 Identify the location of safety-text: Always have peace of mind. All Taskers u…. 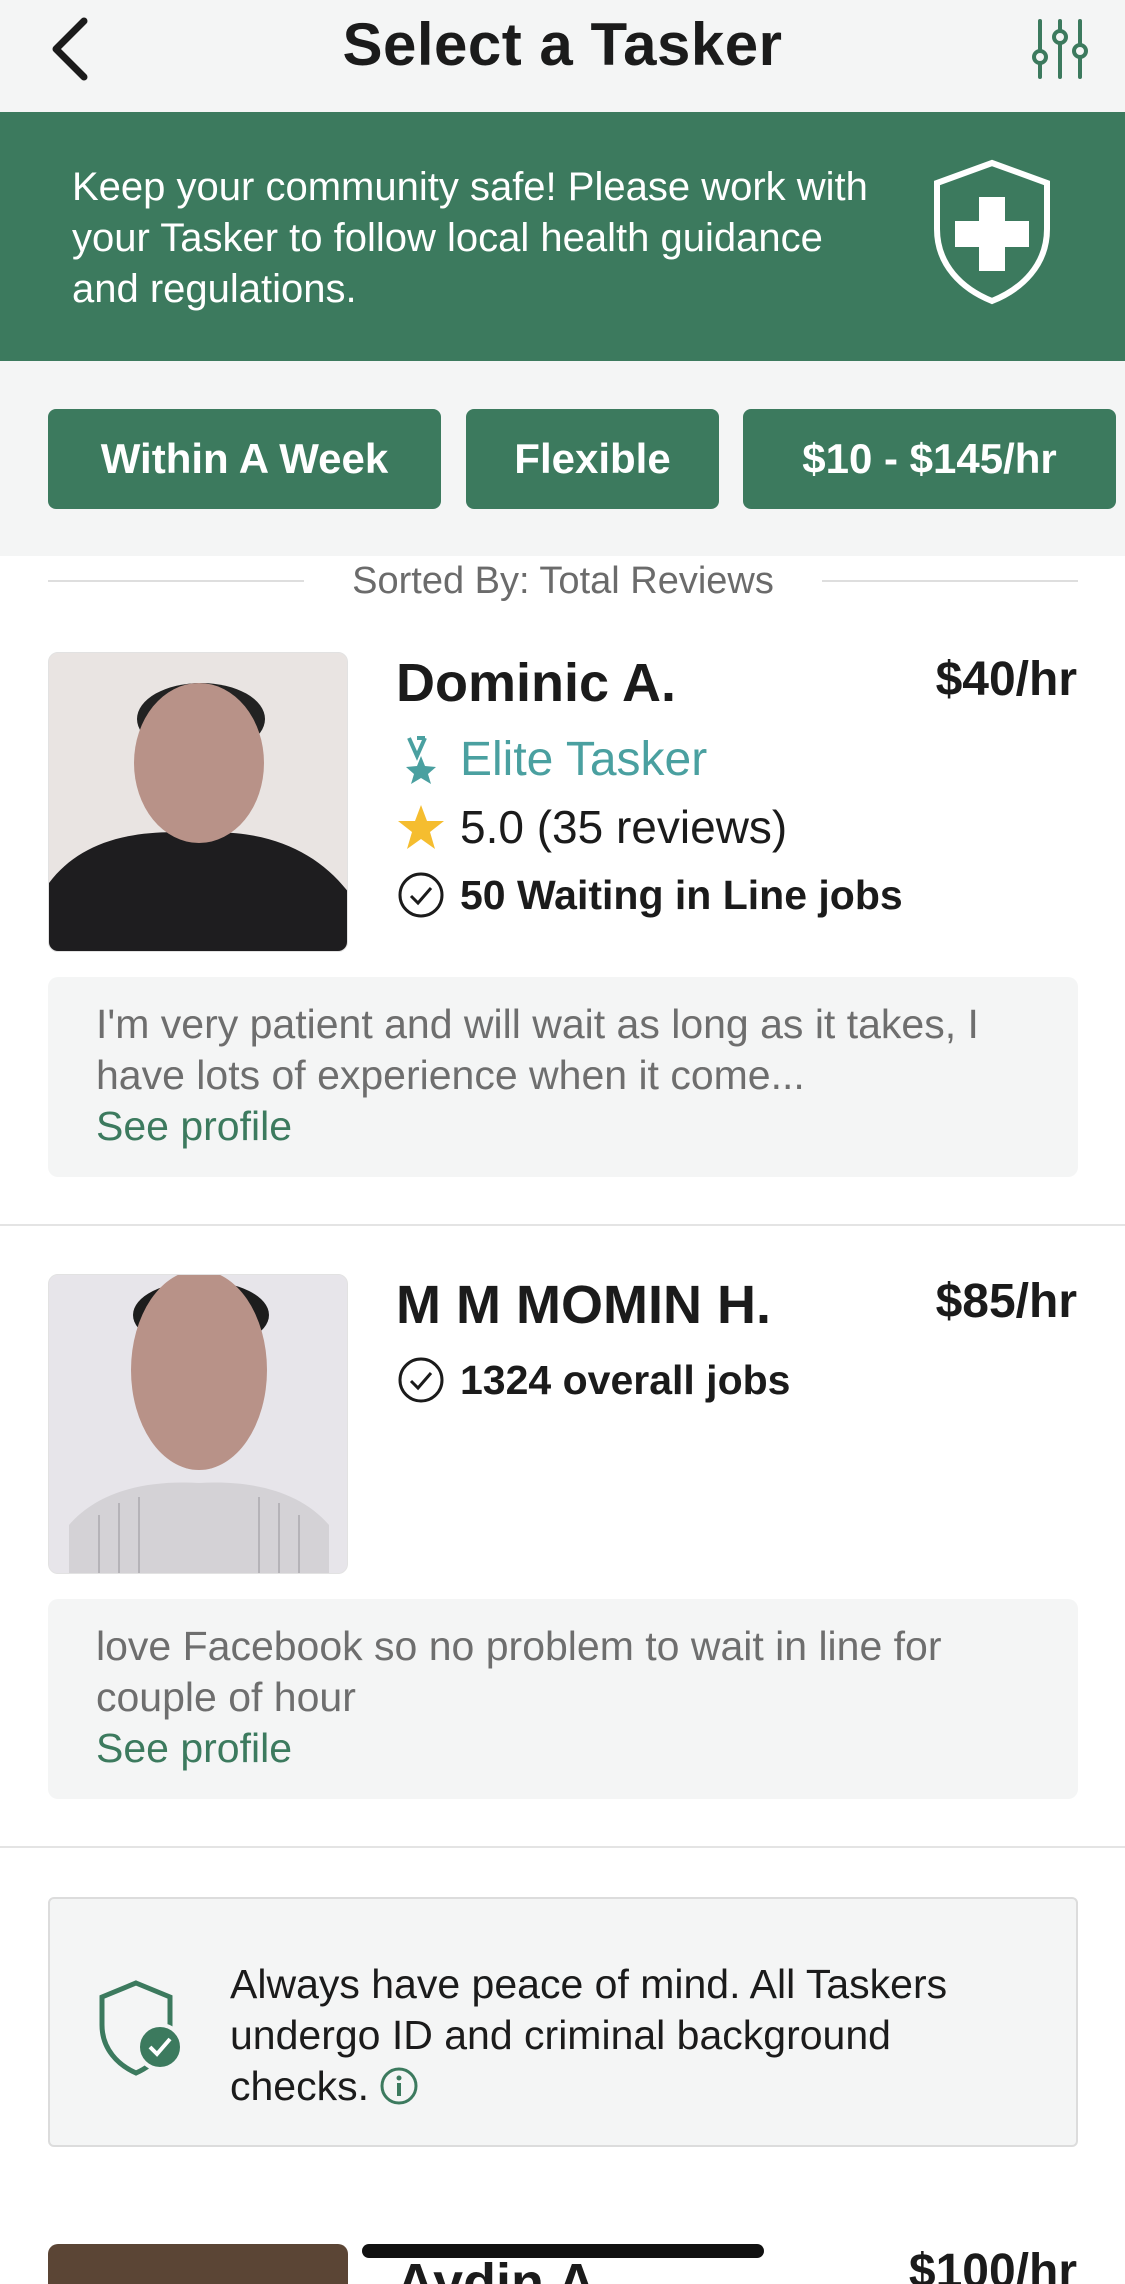
(589, 2035).